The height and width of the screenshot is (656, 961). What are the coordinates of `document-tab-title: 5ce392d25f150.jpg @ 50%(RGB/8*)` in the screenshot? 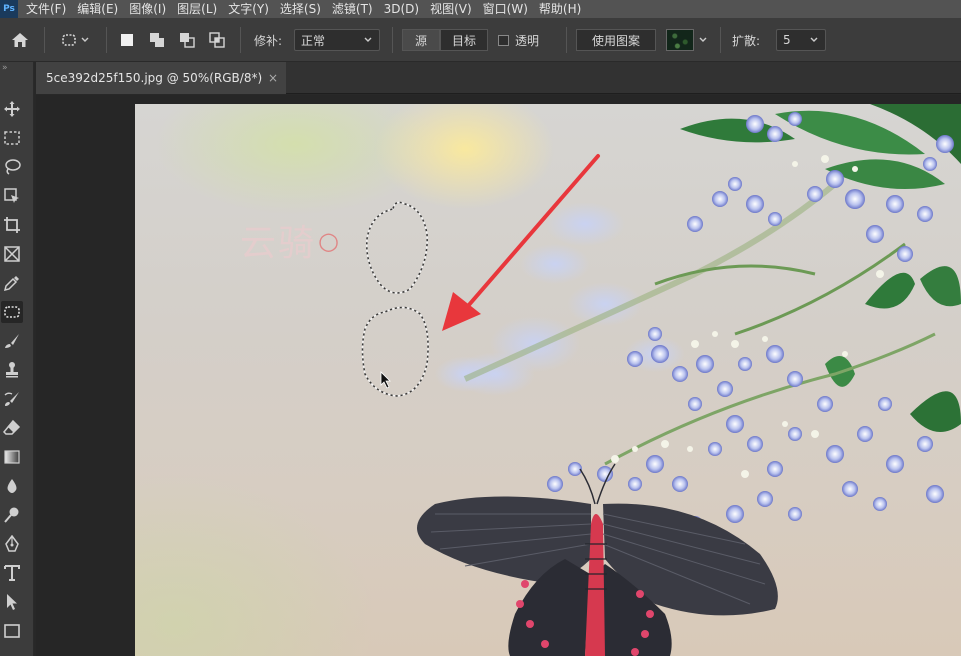 It's located at (154, 78).